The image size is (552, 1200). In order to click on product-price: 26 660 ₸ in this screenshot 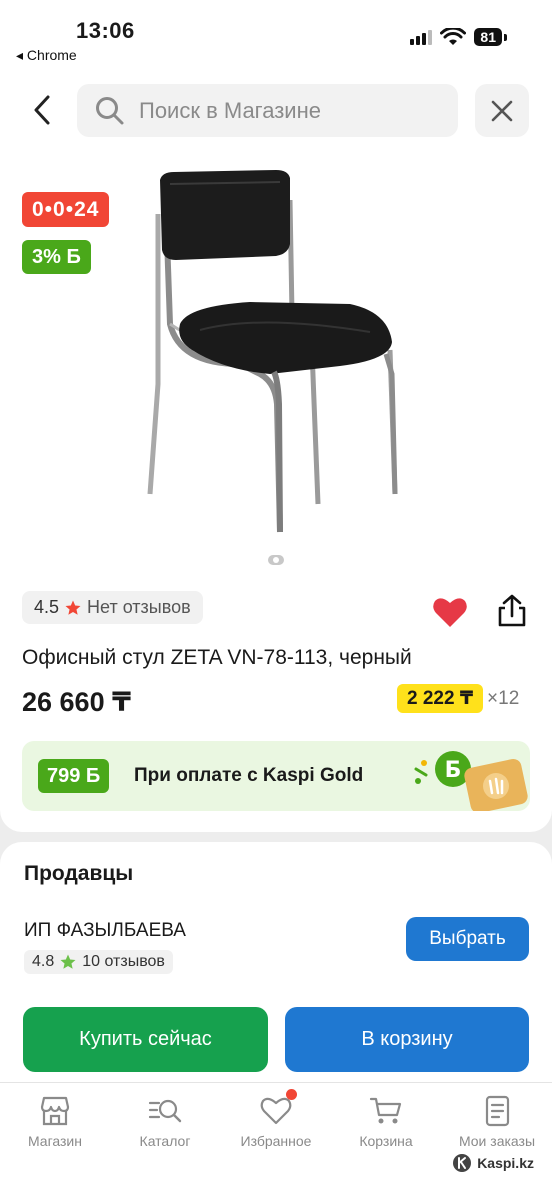, I will do `click(76, 702)`.